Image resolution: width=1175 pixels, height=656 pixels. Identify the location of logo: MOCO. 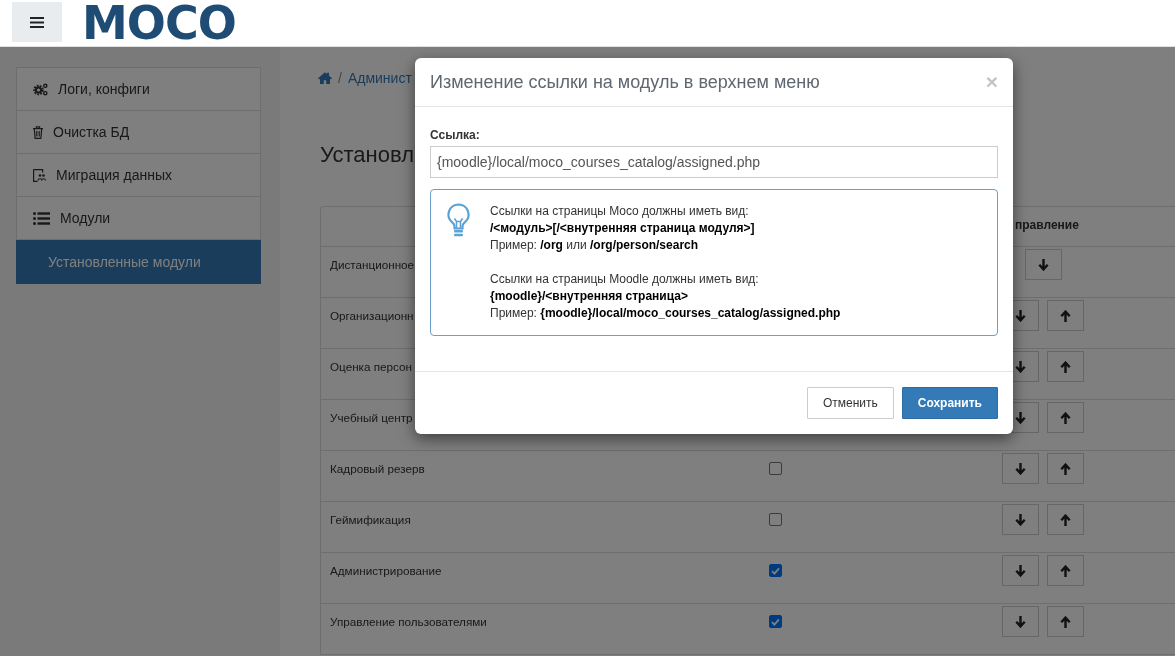
(159, 23).